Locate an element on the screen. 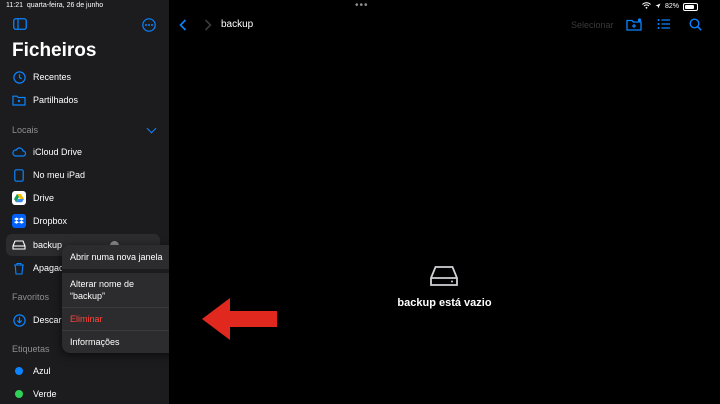 The image size is (720, 404). more-options-icon is located at coordinates (149, 25).